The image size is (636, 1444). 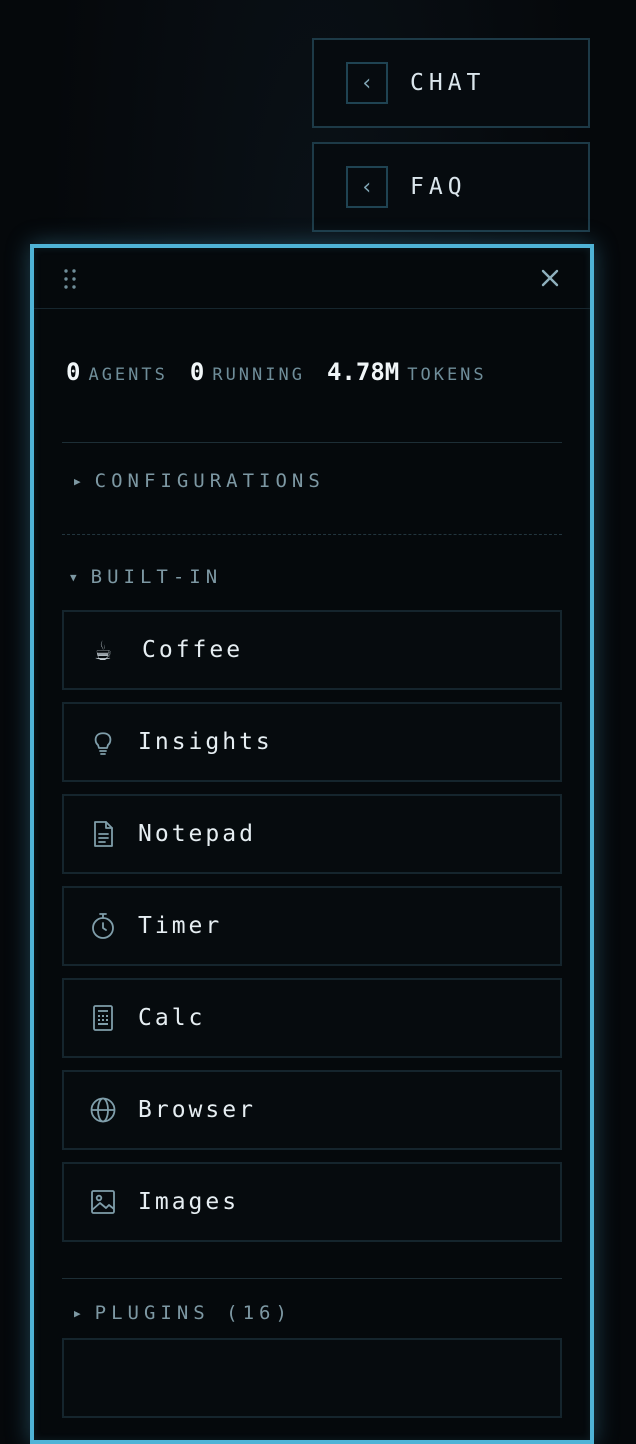 I want to click on configurations-section-toggle: ▶ CONFIGURATIONS, so click(x=199, y=481).